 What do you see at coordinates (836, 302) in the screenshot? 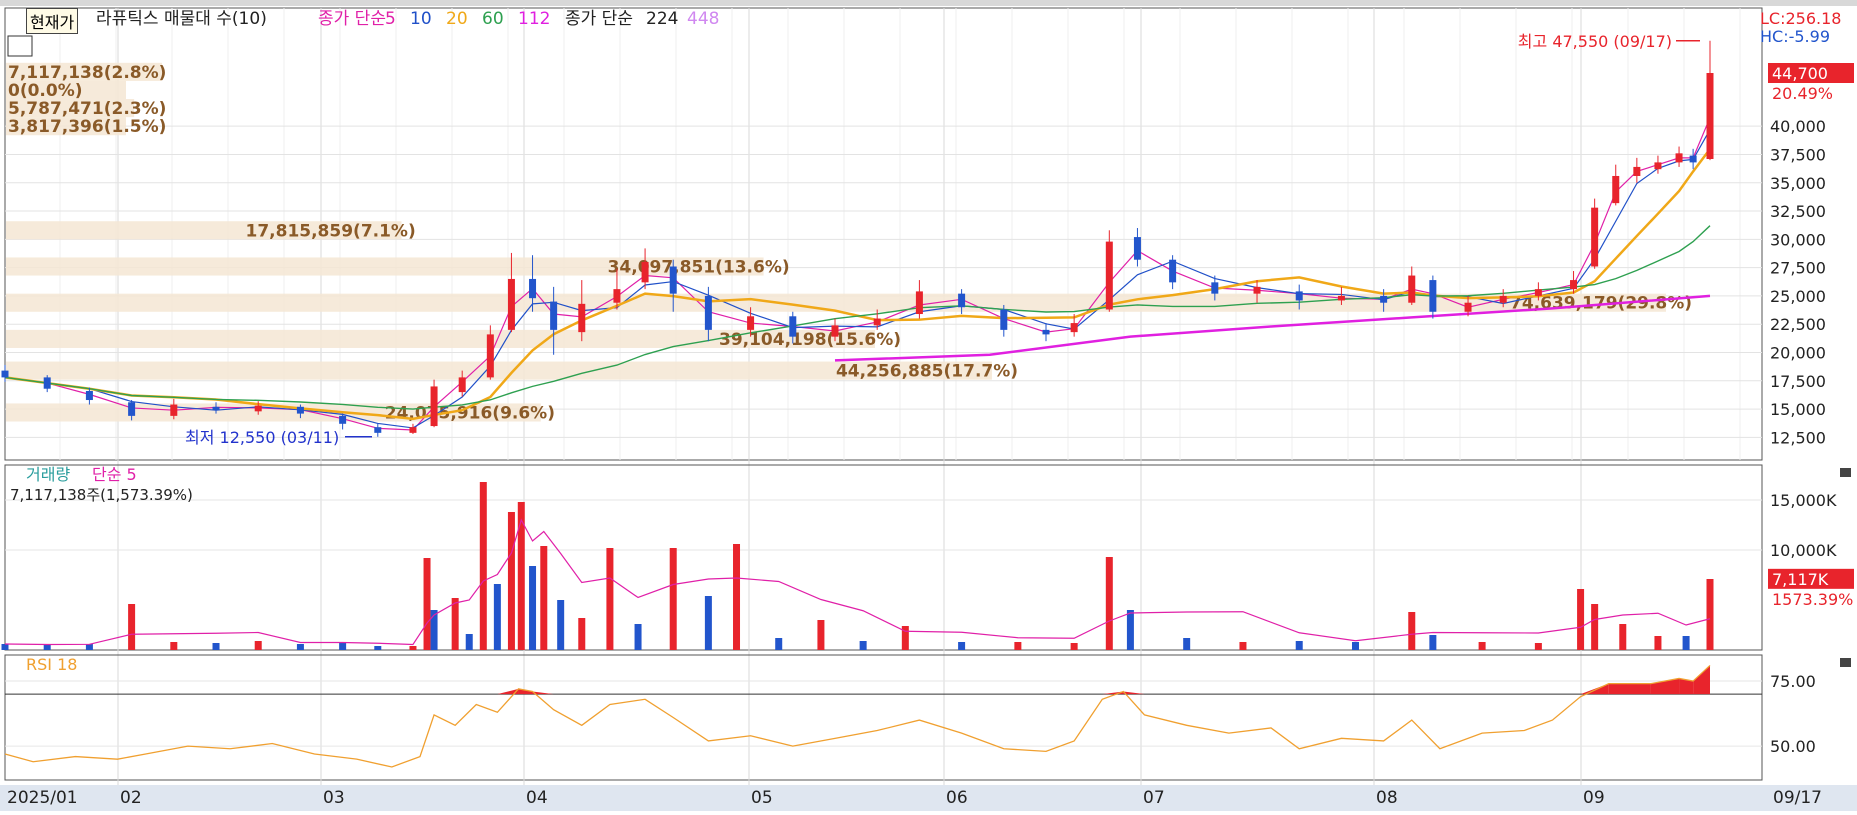
I see `volume-profile-bar` at bounding box center [836, 302].